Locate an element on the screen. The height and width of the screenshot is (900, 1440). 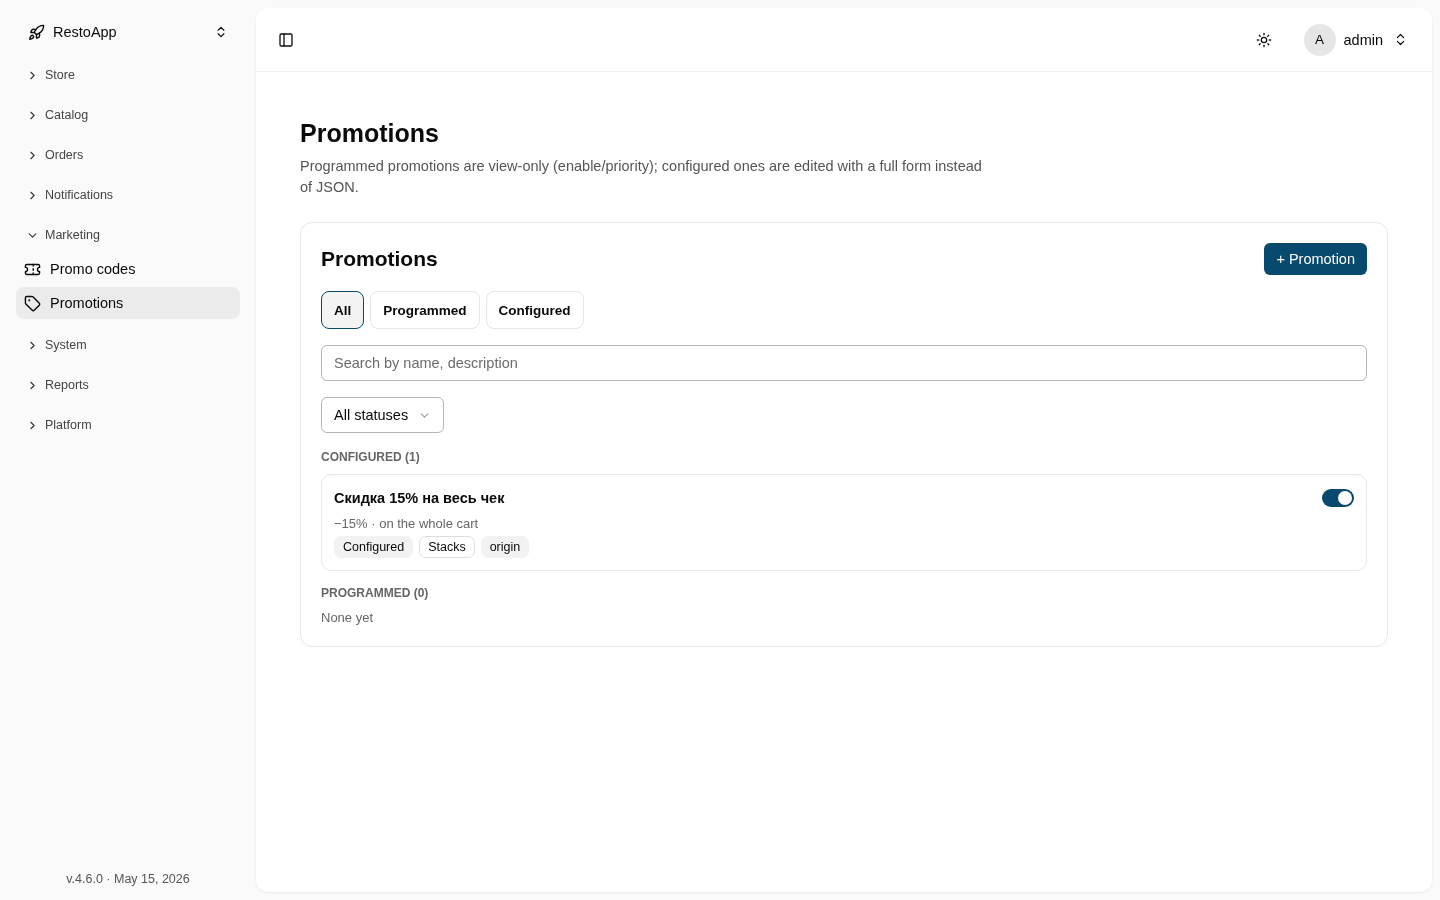
section-heading: PROGRAMMED (0) is located at coordinates (375, 593).